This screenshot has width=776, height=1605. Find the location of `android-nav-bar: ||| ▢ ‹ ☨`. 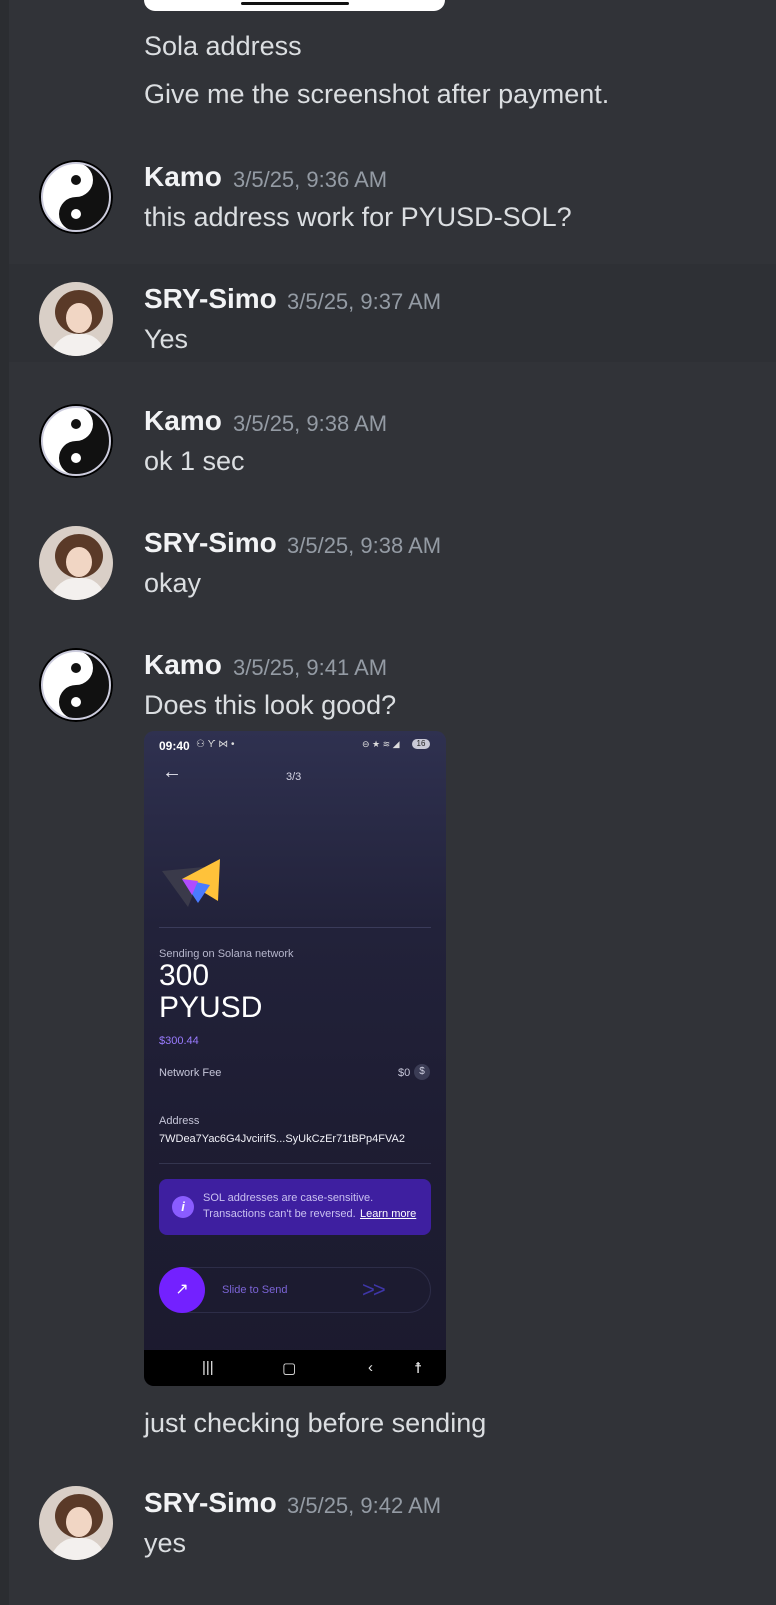

android-nav-bar: ||| ▢ ‹ ☨ is located at coordinates (295, 1368).